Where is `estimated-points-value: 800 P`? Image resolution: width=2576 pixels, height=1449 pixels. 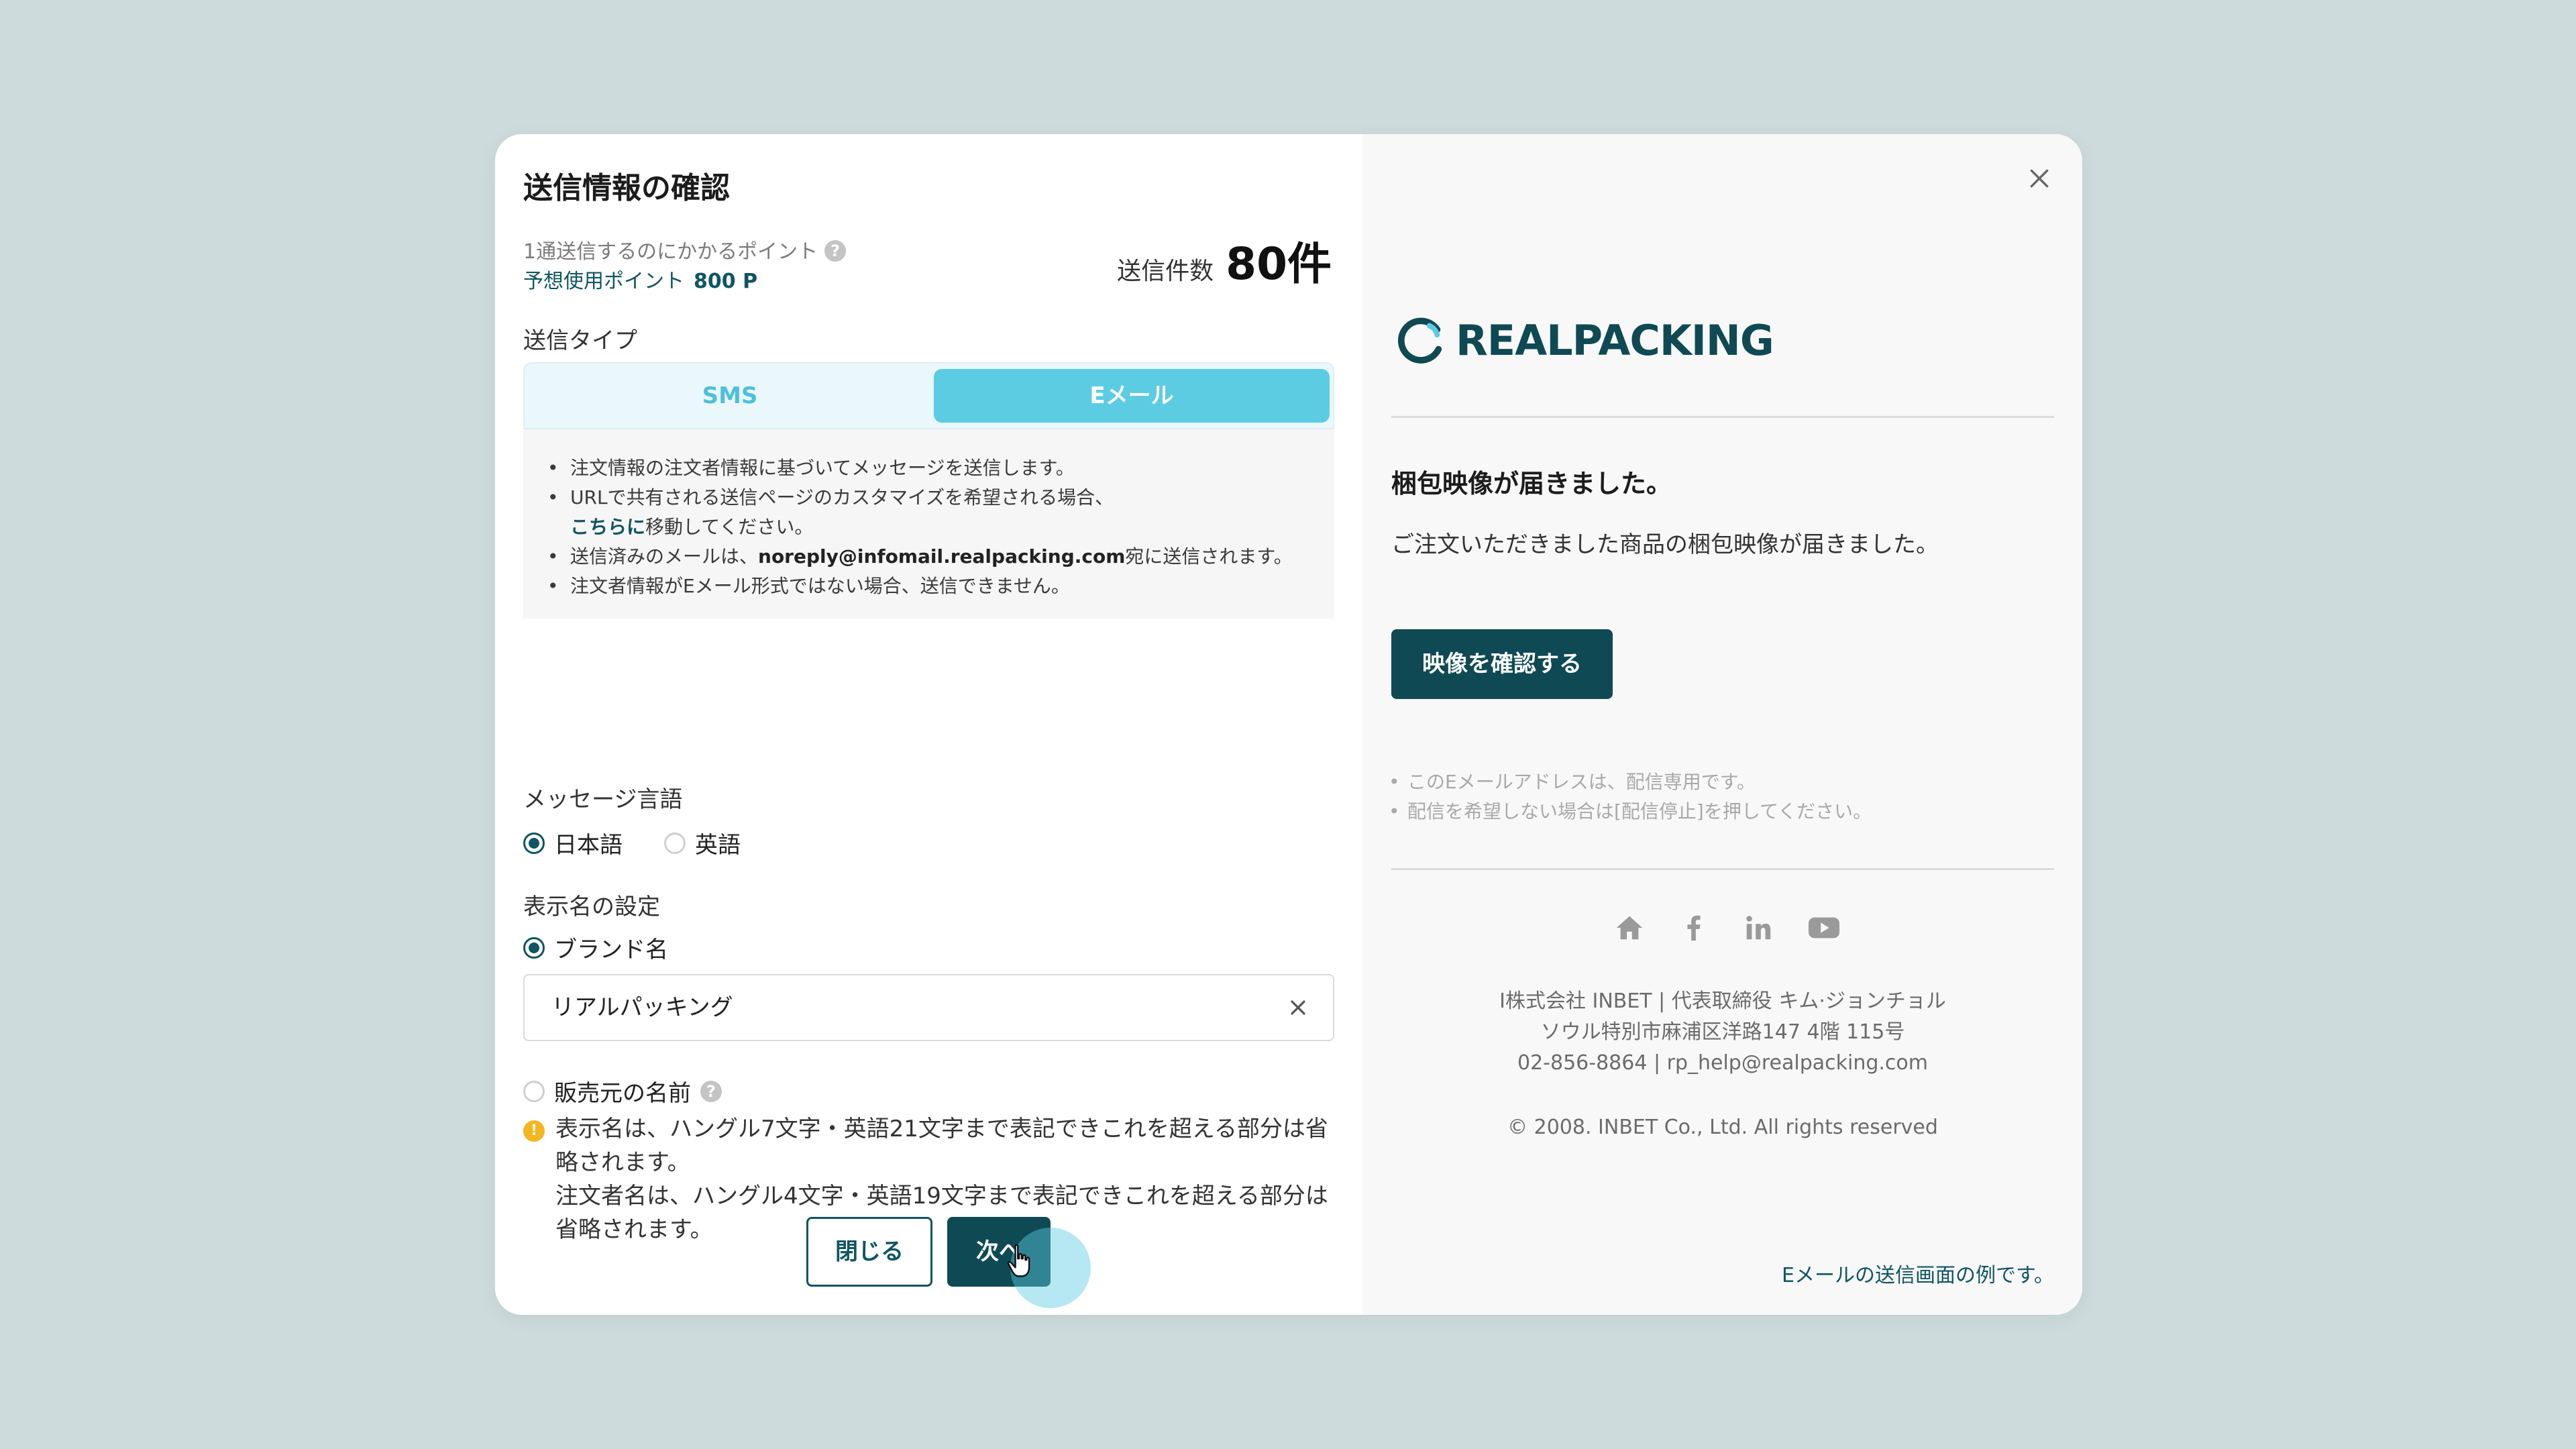
estimated-points-value: 800 P is located at coordinates (726, 281).